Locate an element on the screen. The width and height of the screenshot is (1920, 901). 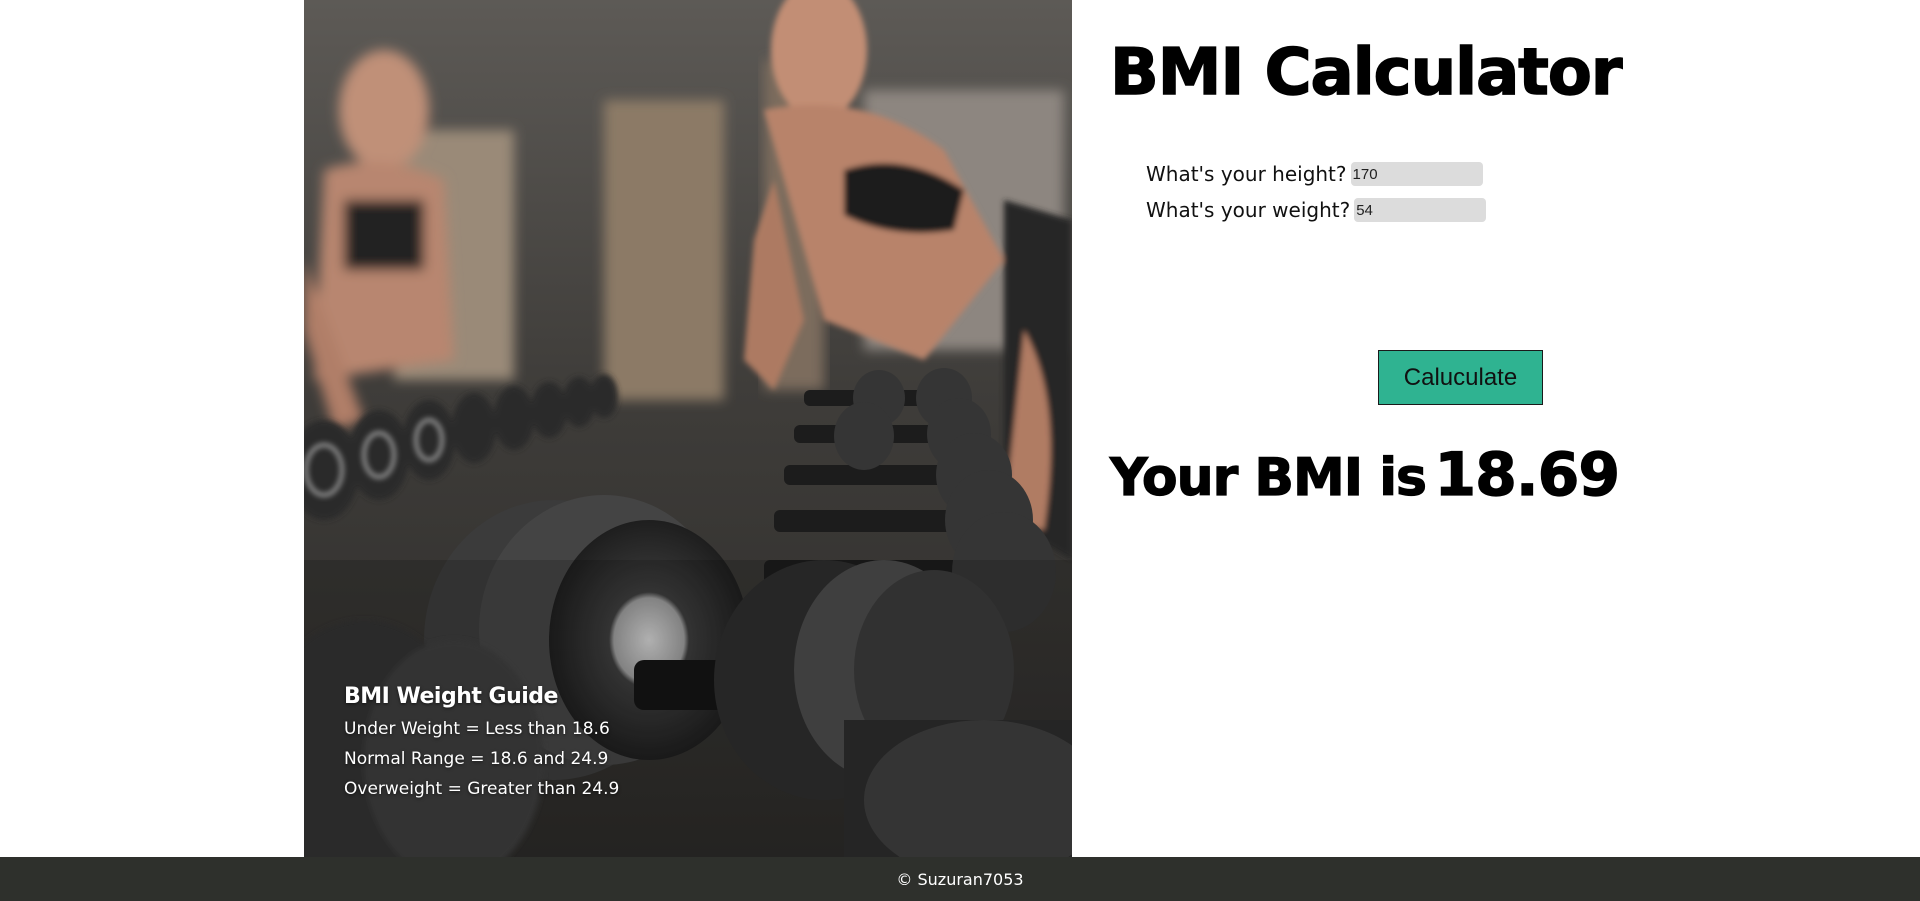
guide-overweight: Overweight = Greater than 24.9 is located at coordinates (482, 789).